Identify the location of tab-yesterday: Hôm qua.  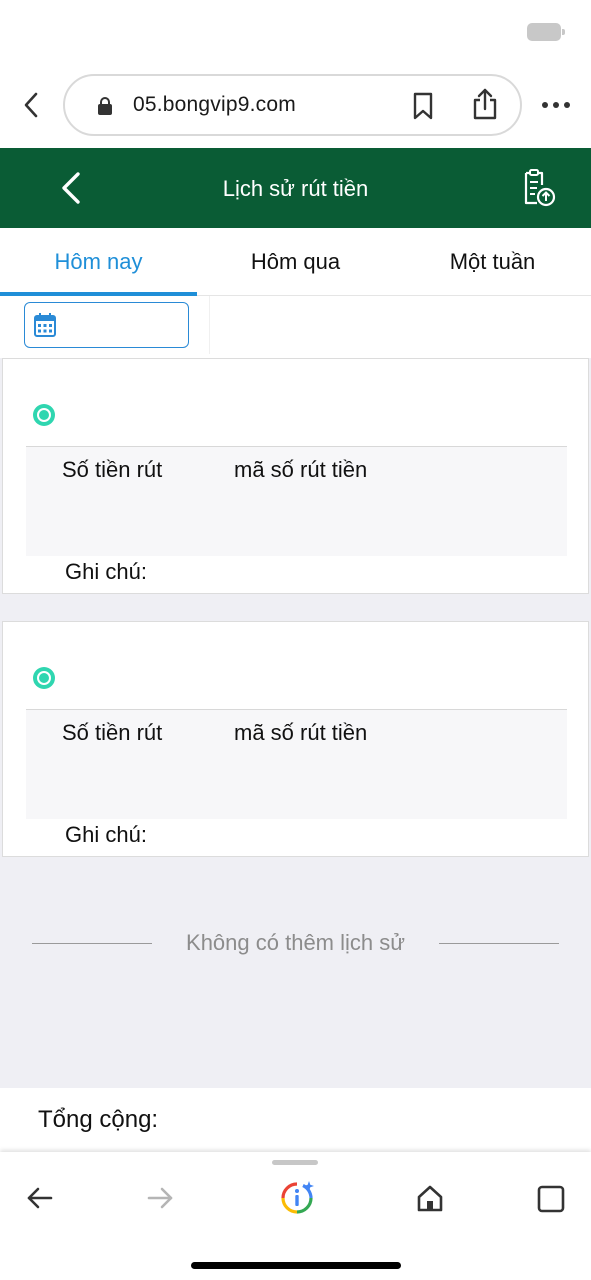
(295, 262).